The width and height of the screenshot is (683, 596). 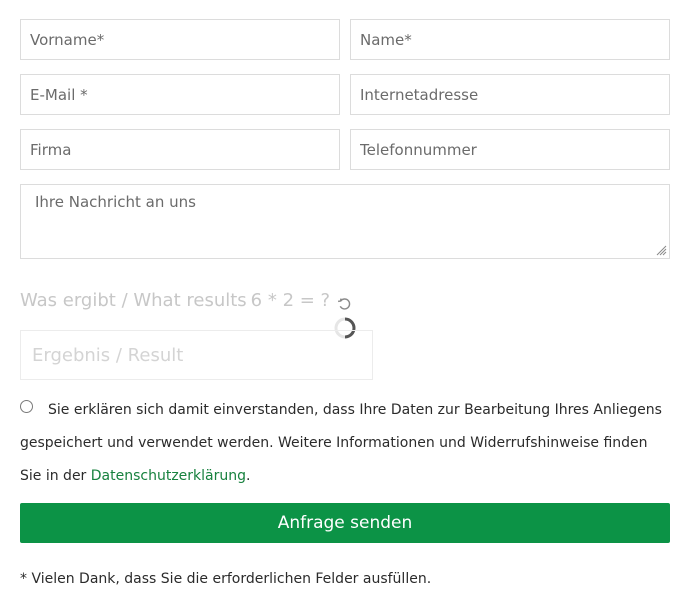 I want to click on company-input, so click(x=180, y=149).